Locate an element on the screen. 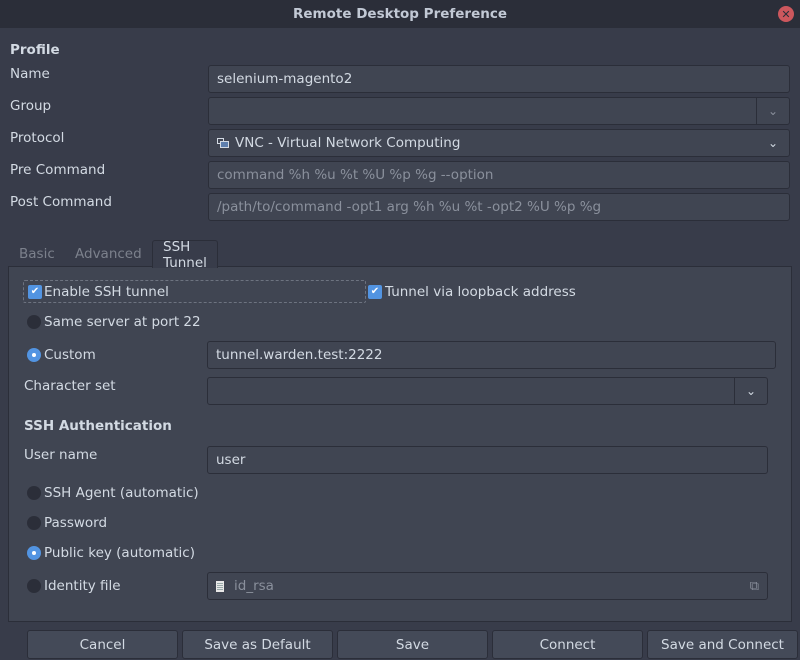  close-icon: ✕ is located at coordinates (786, 14).